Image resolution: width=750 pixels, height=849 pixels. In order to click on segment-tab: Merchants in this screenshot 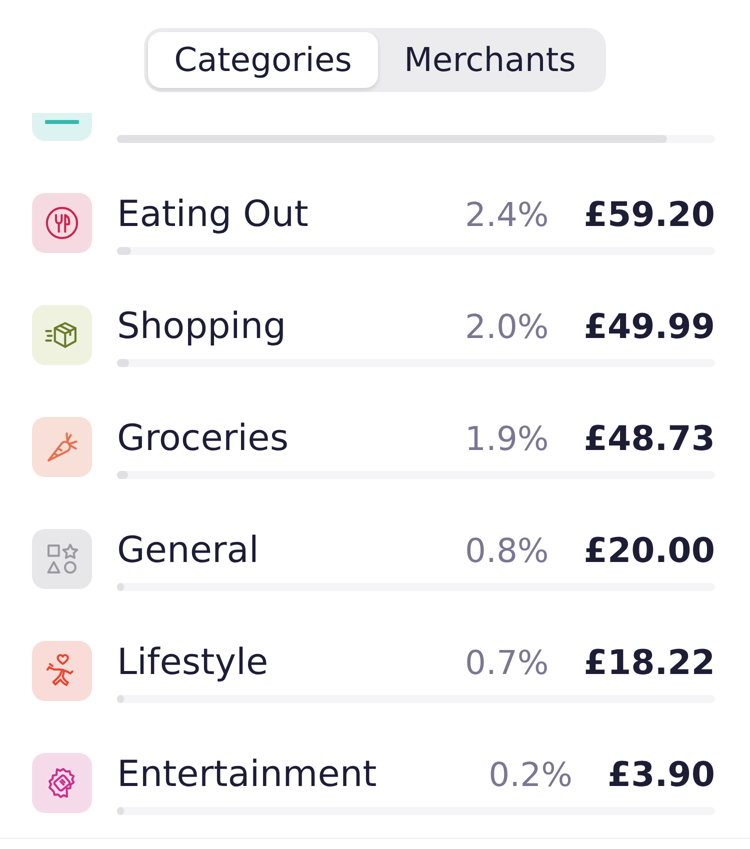, I will do `click(490, 60)`.